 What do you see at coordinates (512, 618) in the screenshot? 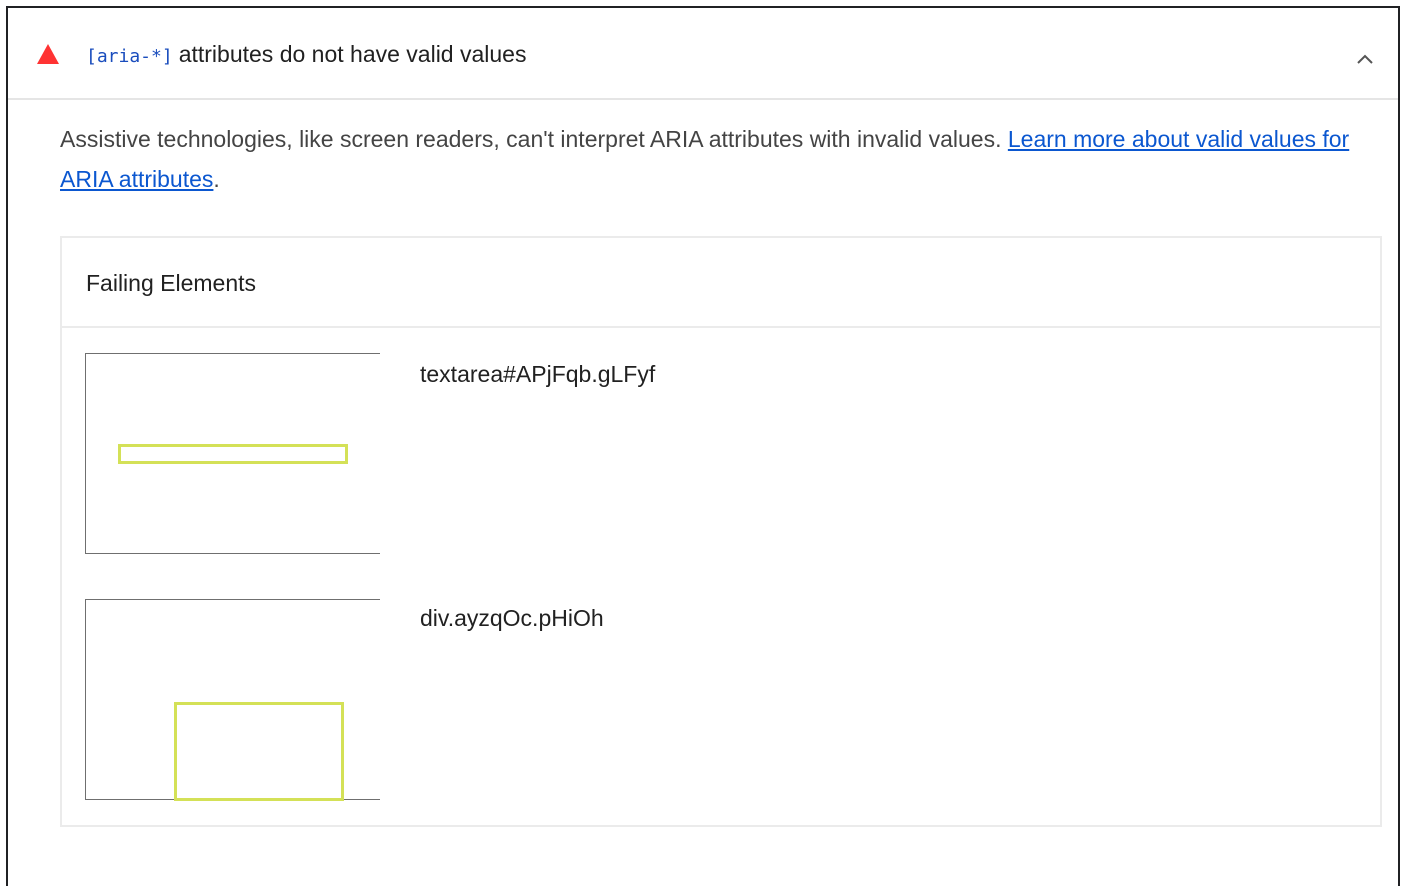
I see `element-selector: div.ayzqOc.pHiOh` at bounding box center [512, 618].